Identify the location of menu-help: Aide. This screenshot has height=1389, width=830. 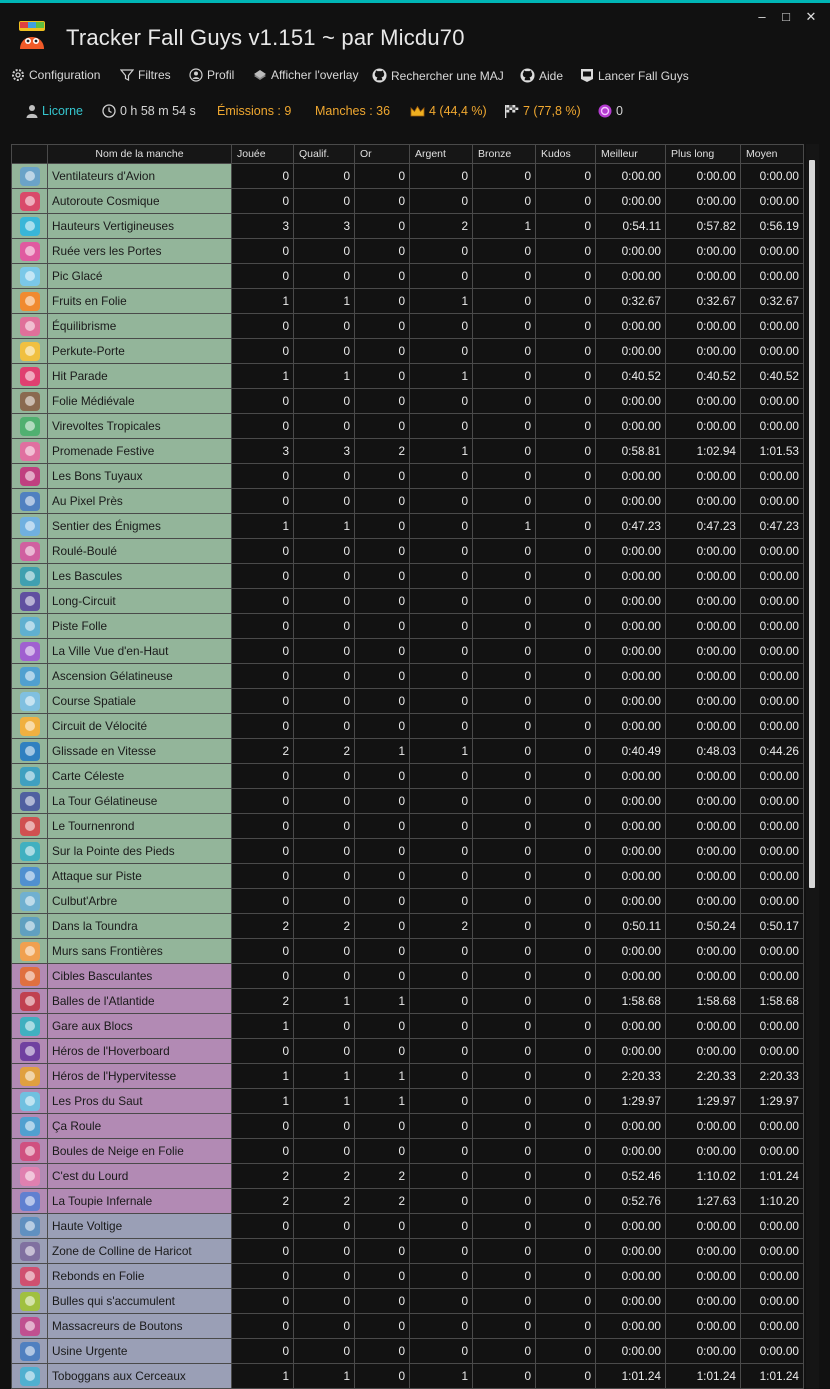
(541, 75).